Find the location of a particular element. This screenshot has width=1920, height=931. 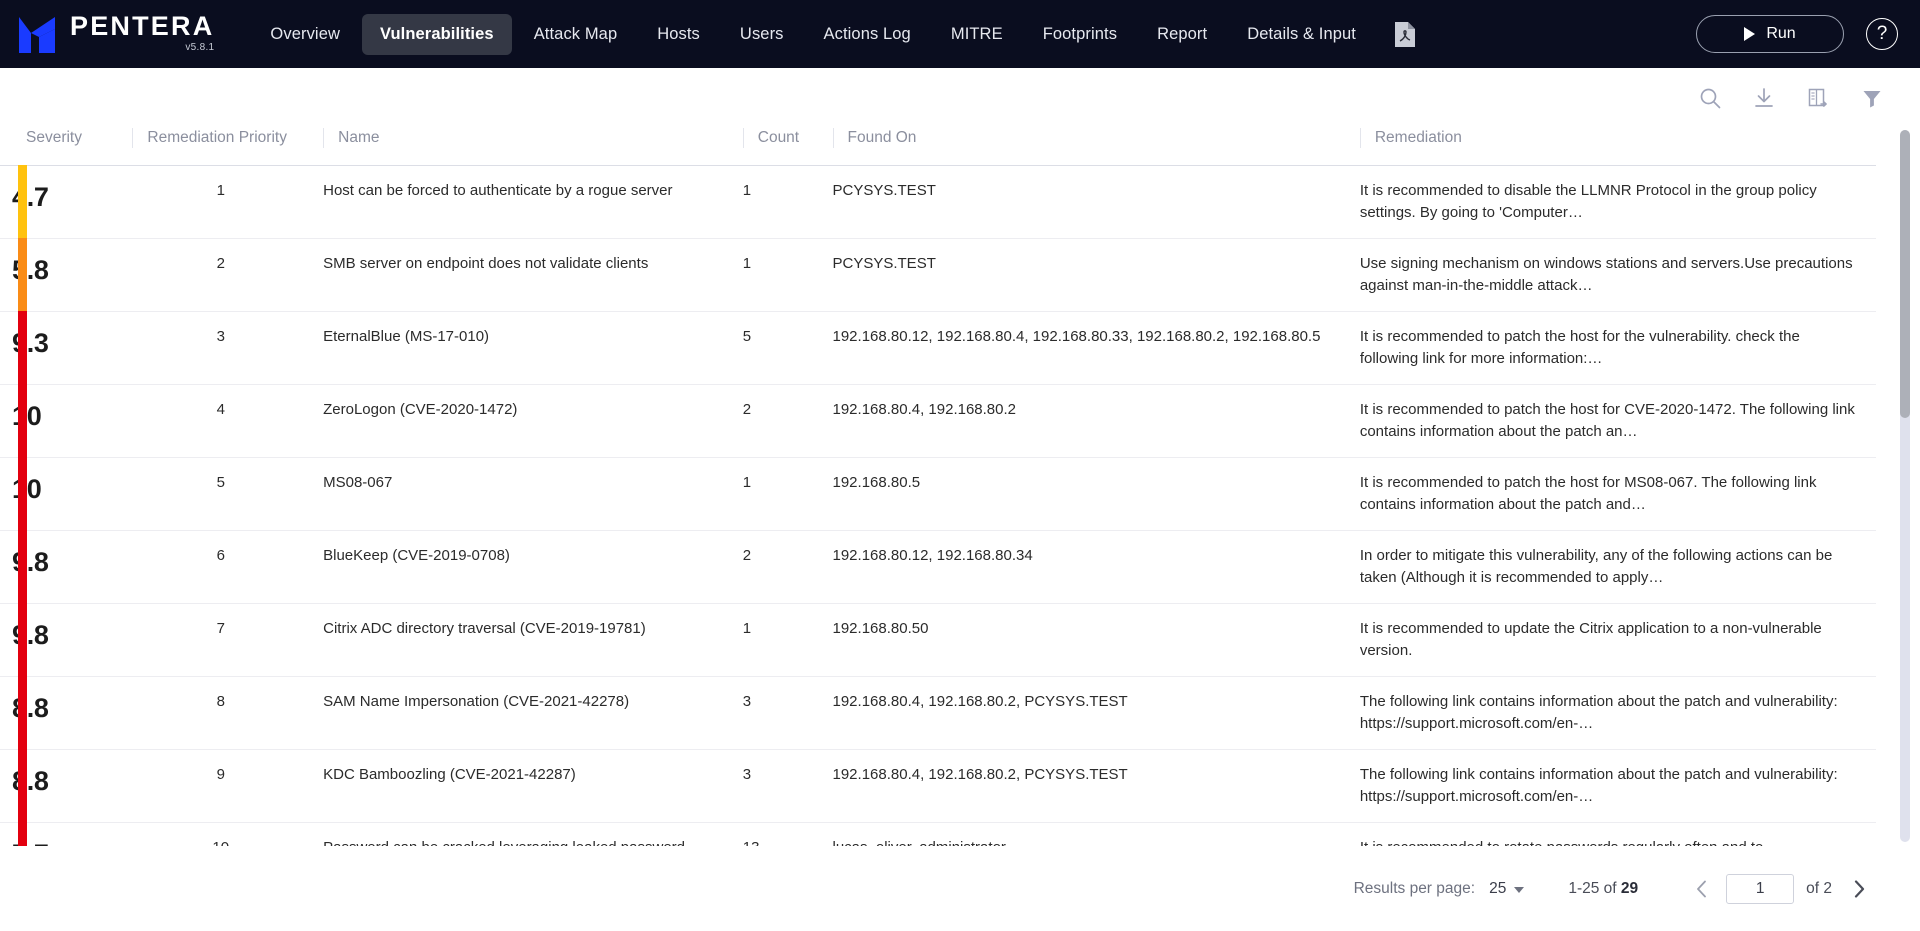

cell-name: EternalBlue (MS-17-010) is located at coordinates (533, 348).